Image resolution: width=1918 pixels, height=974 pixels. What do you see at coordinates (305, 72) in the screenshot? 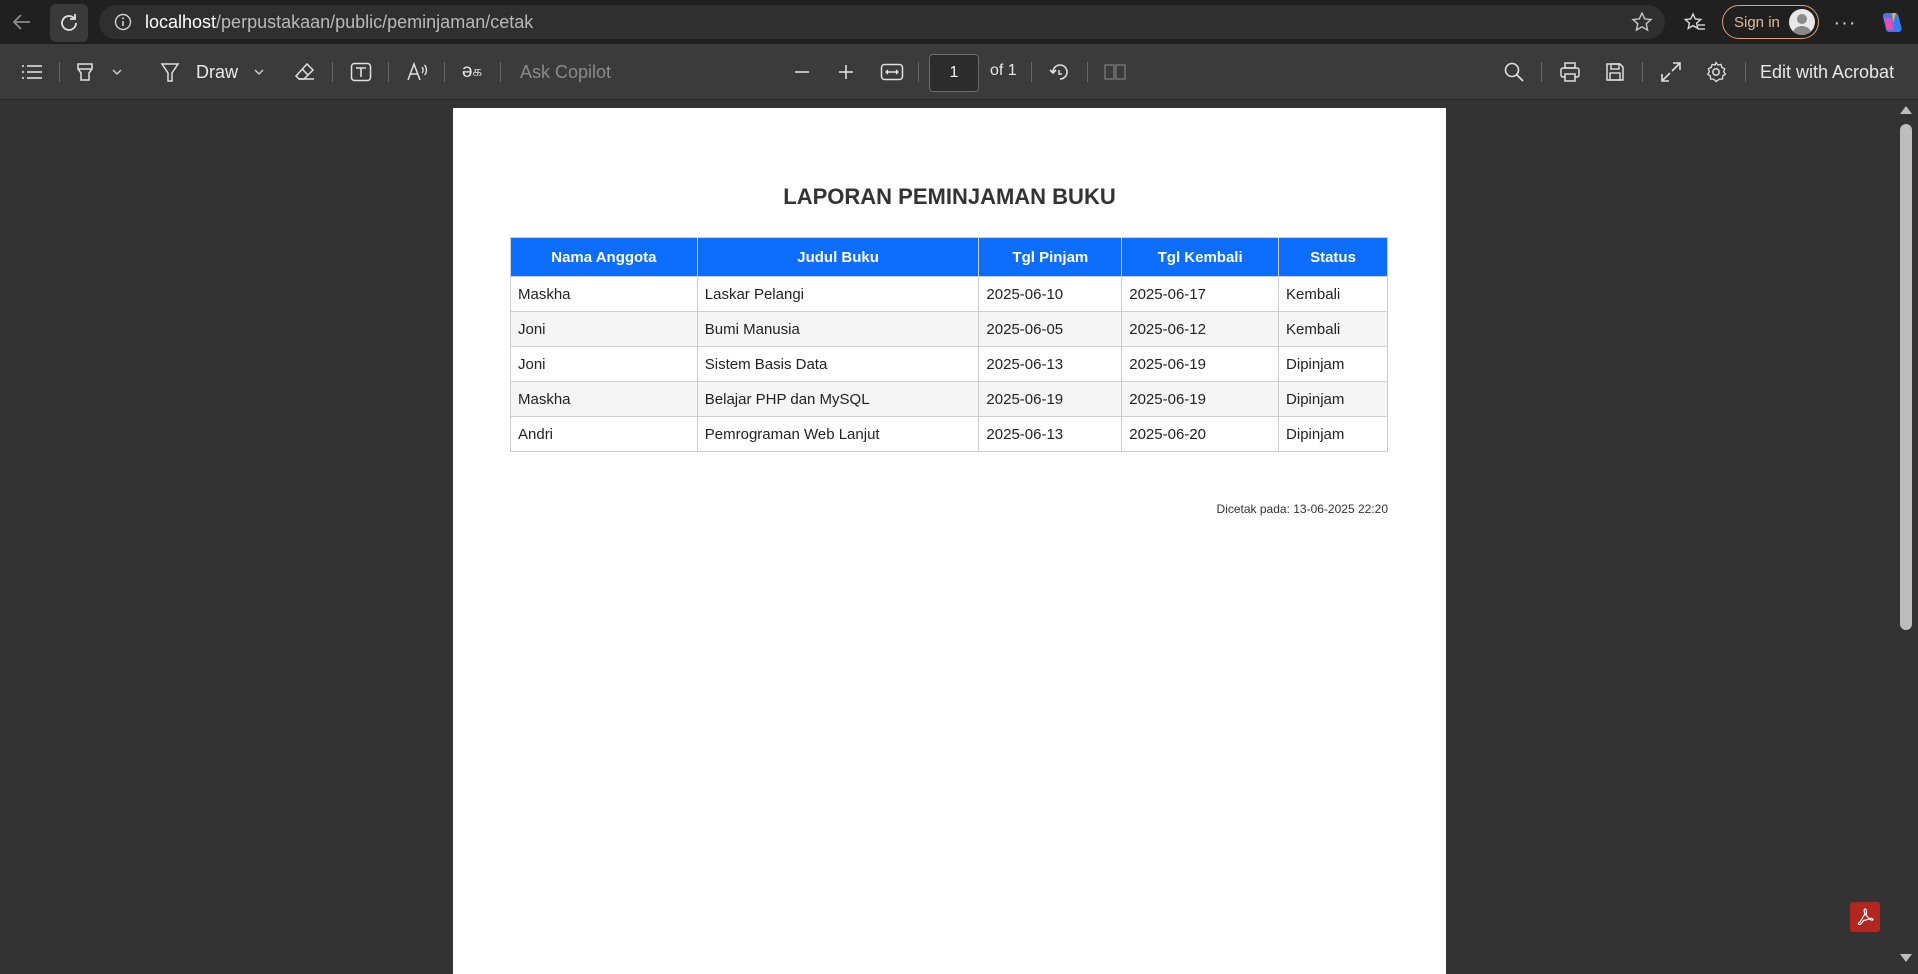
I see `eraser-icon` at bounding box center [305, 72].